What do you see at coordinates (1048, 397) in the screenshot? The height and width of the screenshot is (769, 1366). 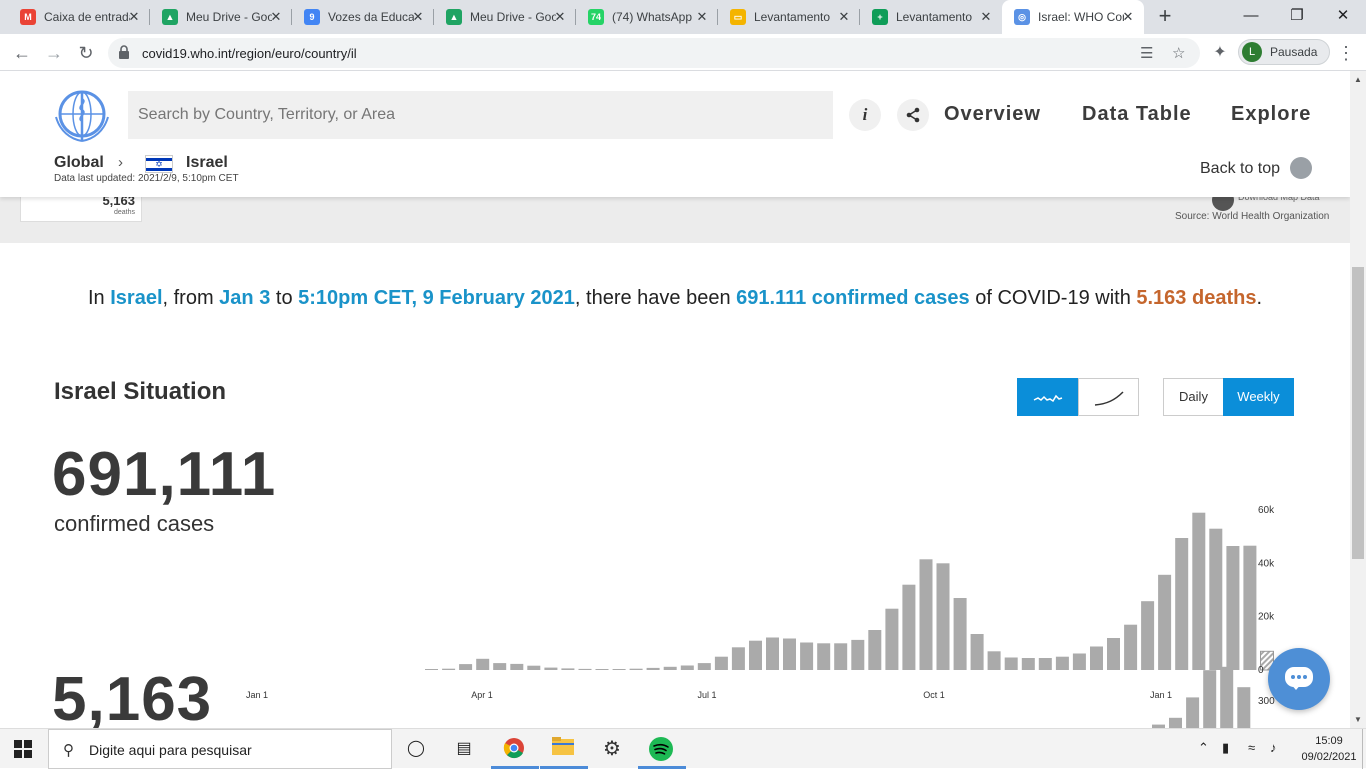 I see `toggle-bar-chart` at bounding box center [1048, 397].